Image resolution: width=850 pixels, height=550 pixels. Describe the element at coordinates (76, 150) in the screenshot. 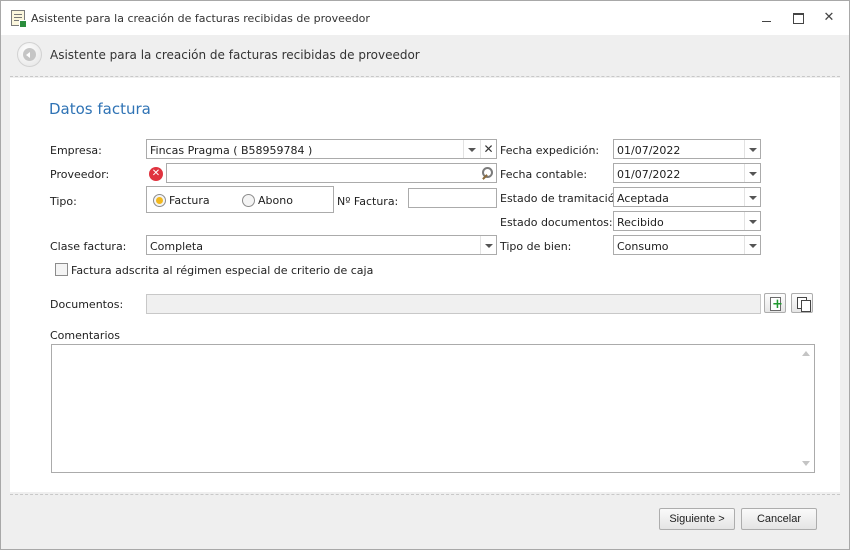

I see `empresa-label: Empresa:` at that location.